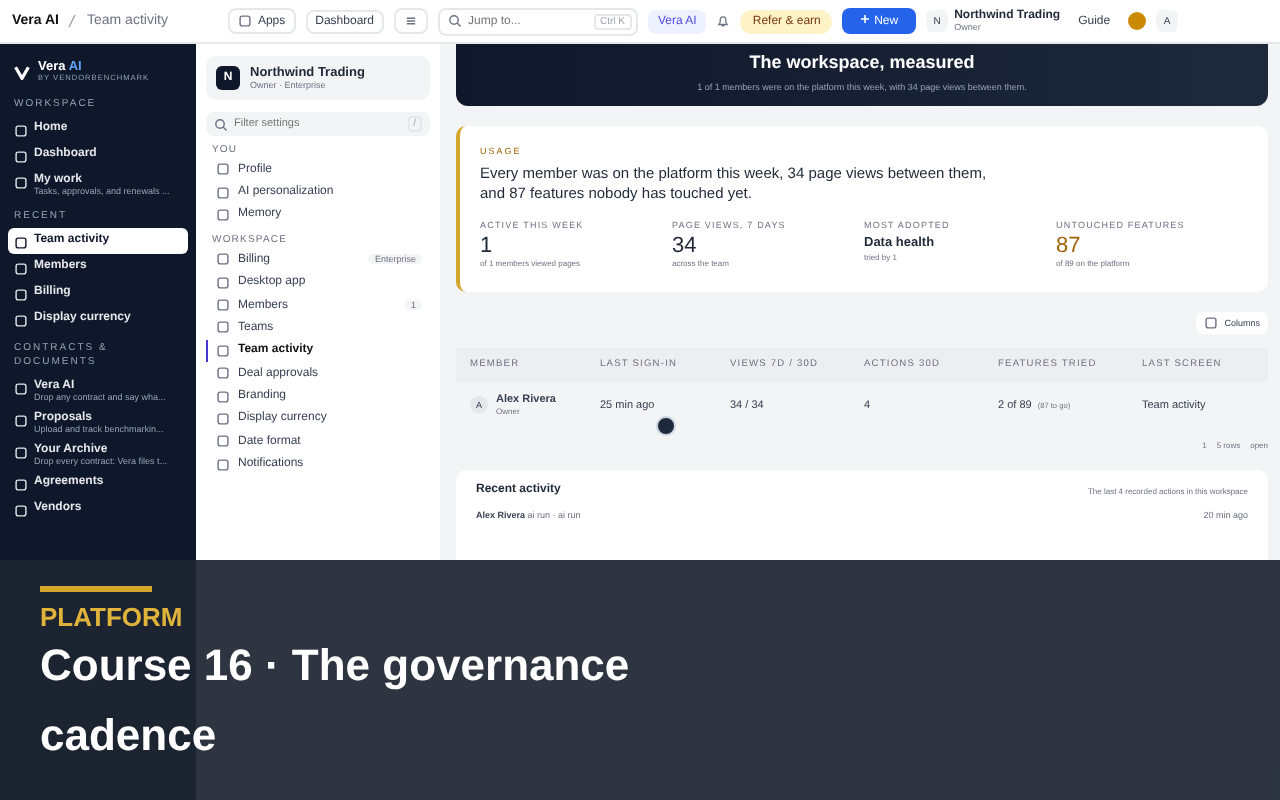 The height and width of the screenshot is (800, 1280). I want to click on slash-icon, so click(72, 21).